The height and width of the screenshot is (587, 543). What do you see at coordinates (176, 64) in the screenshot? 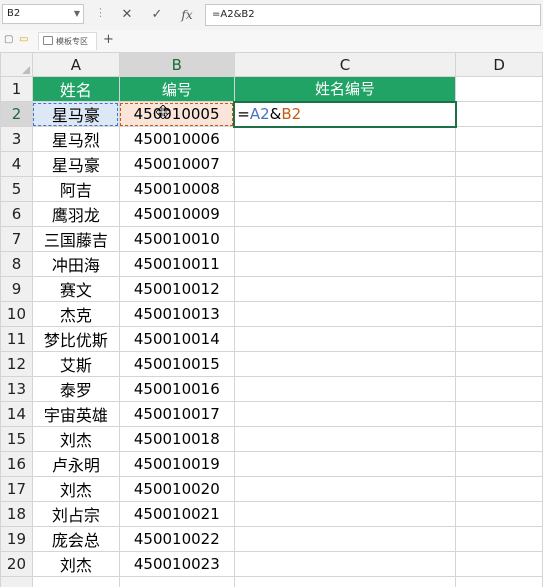
I see `column-header-b: B` at bounding box center [176, 64].